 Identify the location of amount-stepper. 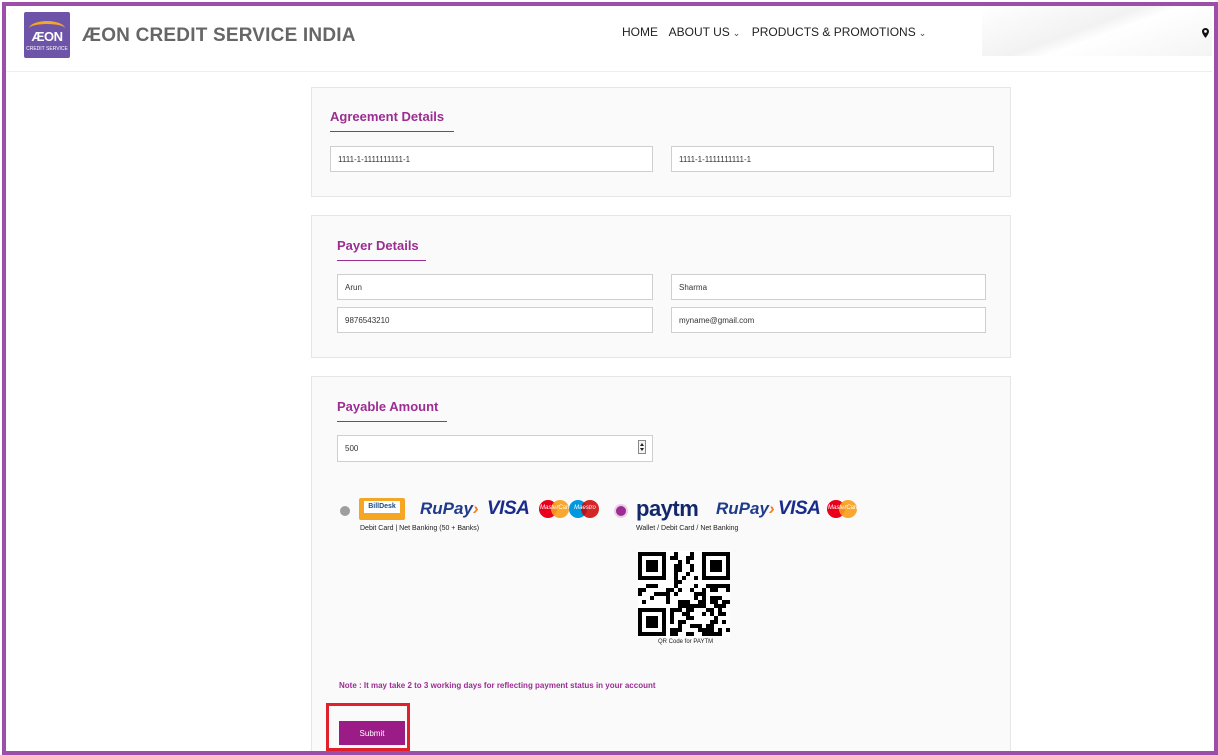
(495, 448).